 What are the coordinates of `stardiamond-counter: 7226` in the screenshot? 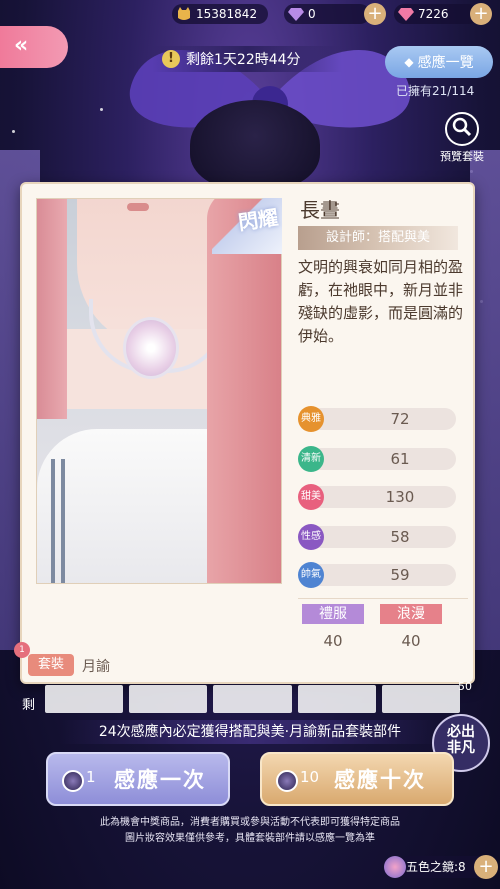 It's located at (436, 14).